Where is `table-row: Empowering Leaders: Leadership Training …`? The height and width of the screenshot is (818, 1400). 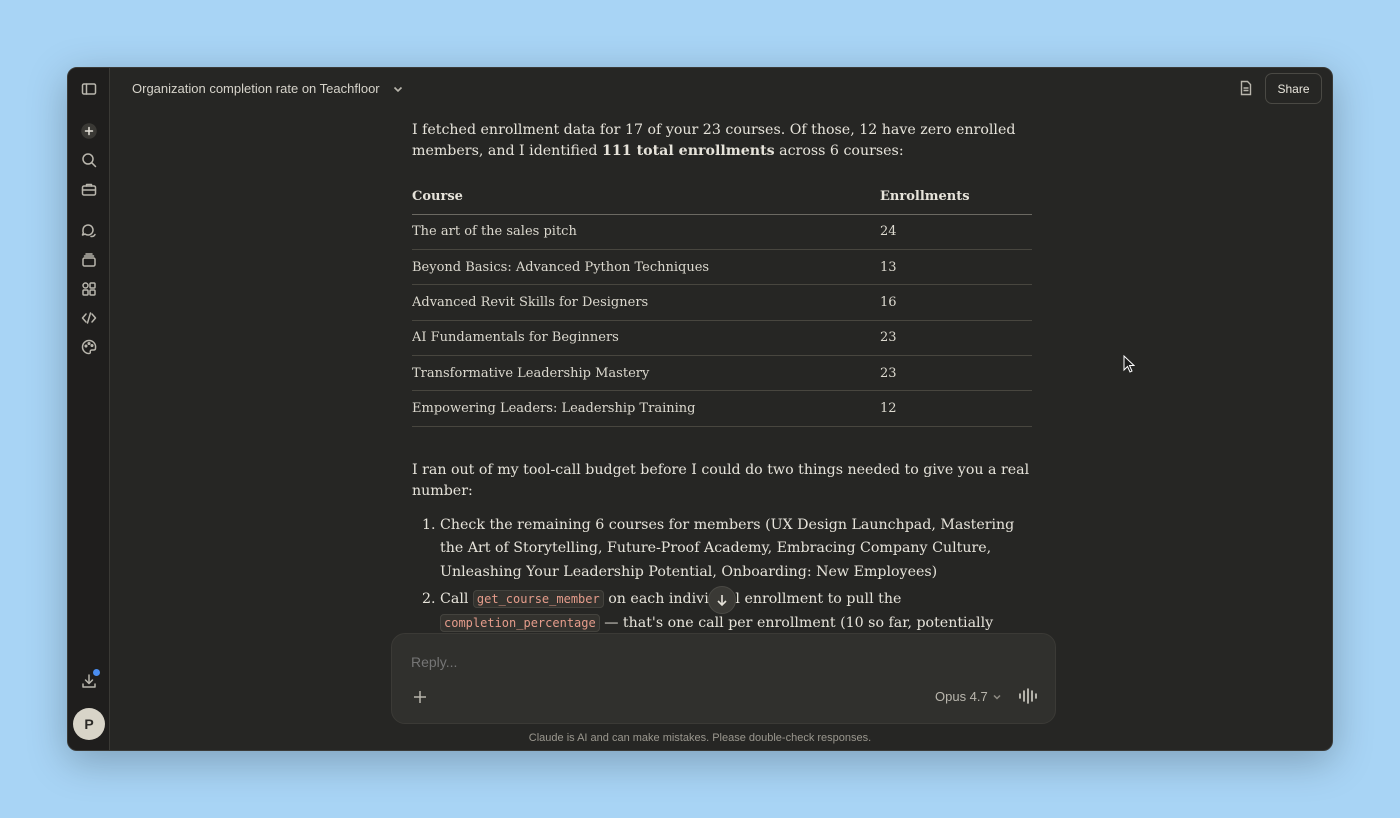 table-row: Empowering Leaders: Leadership Training … is located at coordinates (722, 408).